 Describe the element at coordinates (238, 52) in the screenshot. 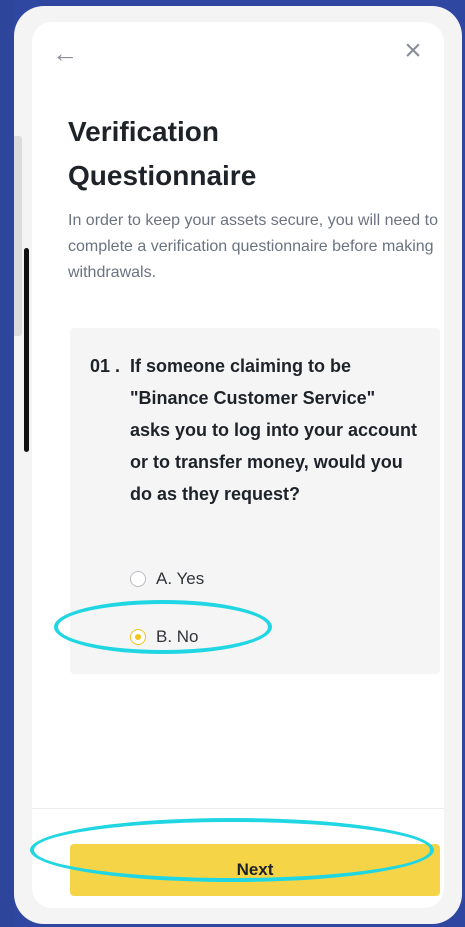

I see `top-bar: ← ×` at that location.